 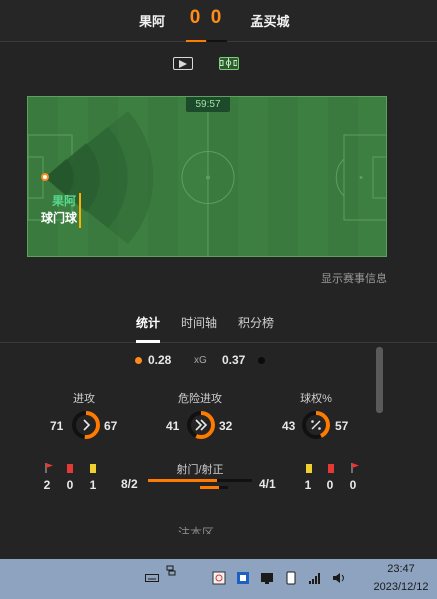 What do you see at coordinates (291, 578) in the screenshot?
I see `tablet-icon` at bounding box center [291, 578].